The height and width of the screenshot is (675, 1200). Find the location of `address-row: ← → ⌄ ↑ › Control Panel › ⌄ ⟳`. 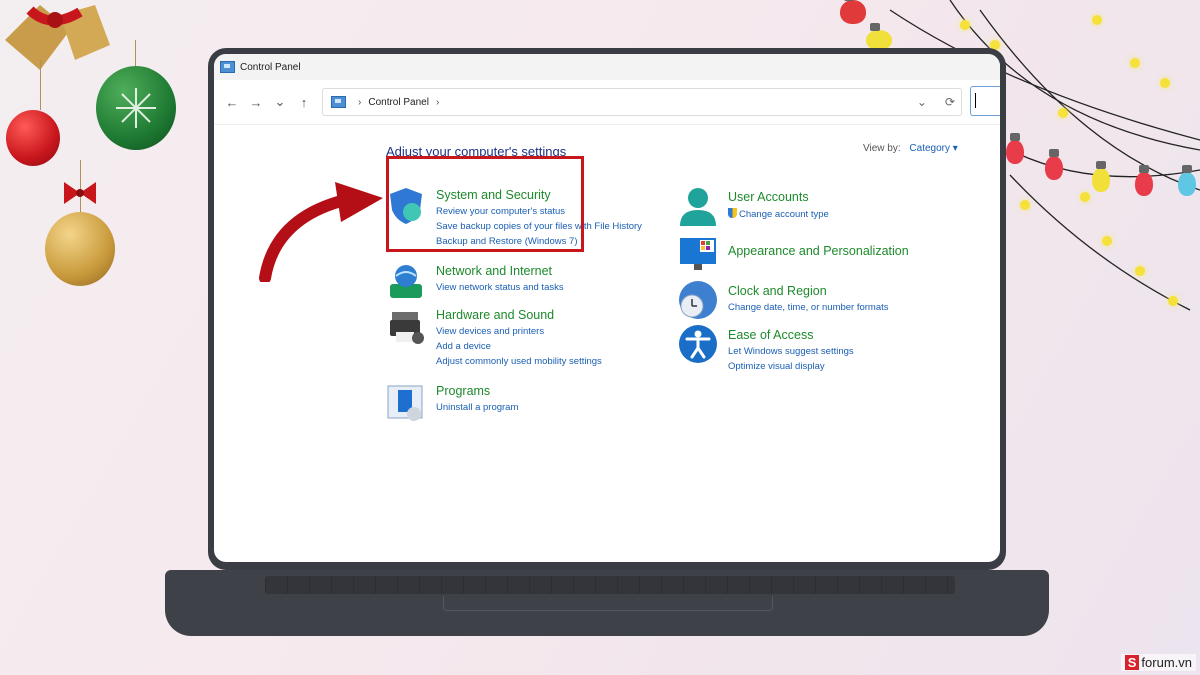

address-row: ← → ⌄ ↑ › Control Panel › ⌄ ⟳ is located at coordinates (607, 102).